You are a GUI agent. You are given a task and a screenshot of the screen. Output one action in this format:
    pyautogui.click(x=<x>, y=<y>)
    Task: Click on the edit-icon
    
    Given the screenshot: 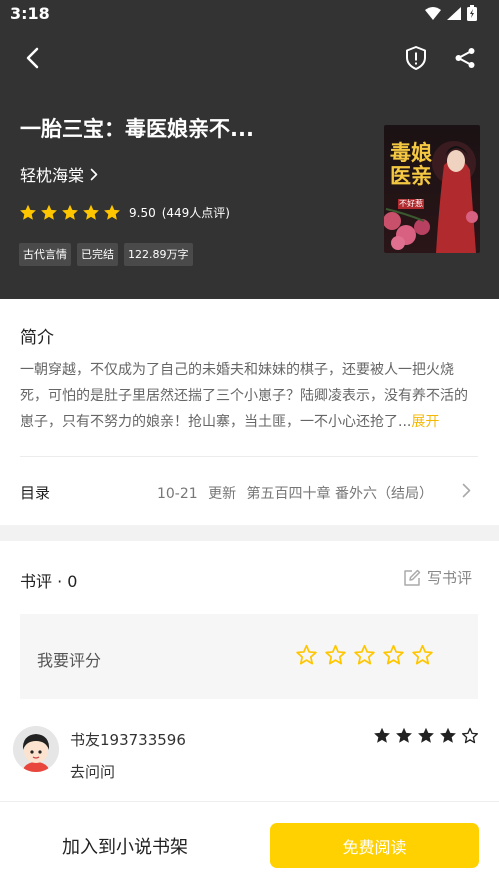 What is the action you would take?
    pyautogui.click(x=412, y=577)
    